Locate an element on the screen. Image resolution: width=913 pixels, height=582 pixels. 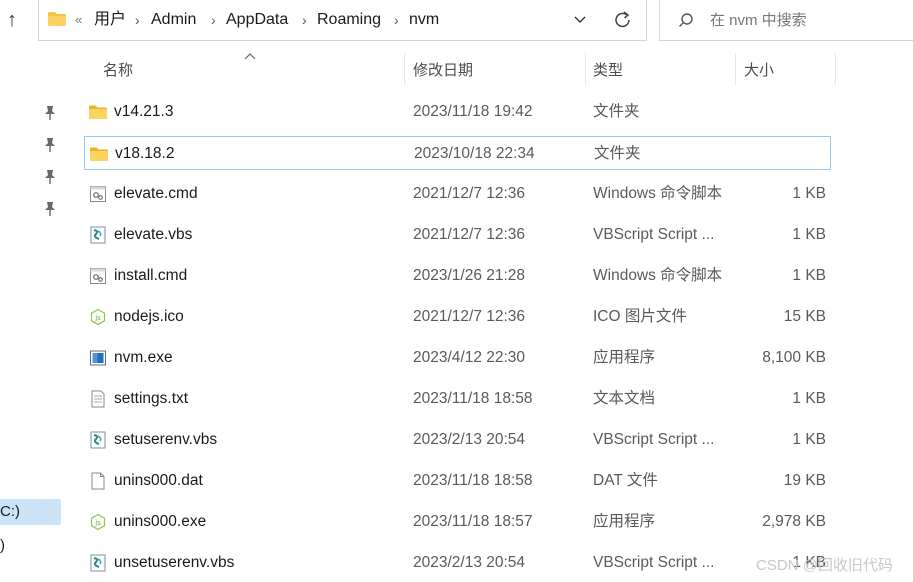
file-row: nvm.exe 2023/4/12 22:30 应用程序 8,100 KB is located at coordinates (457, 358).